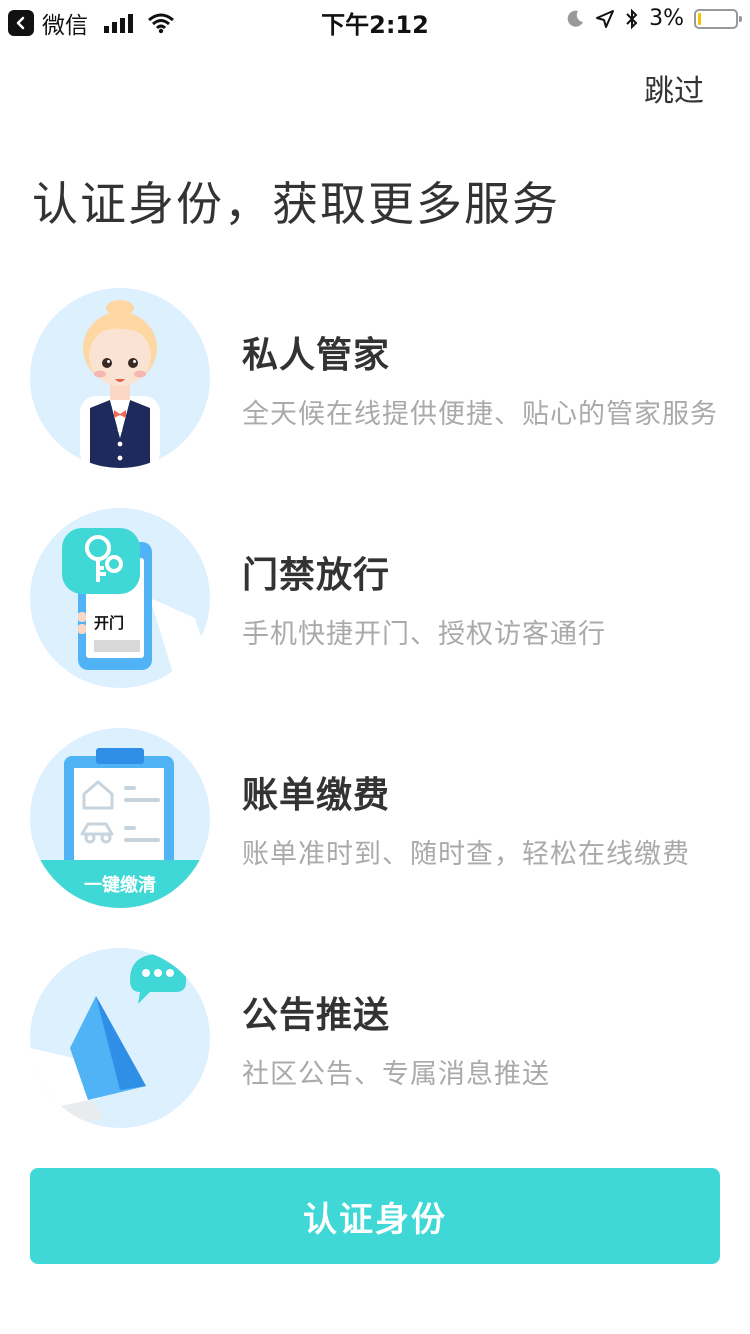 Image resolution: width=750 pixels, height=1334 pixels. What do you see at coordinates (316, 355) in the screenshot?
I see `feature-title: 私人管家` at bounding box center [316, 355].